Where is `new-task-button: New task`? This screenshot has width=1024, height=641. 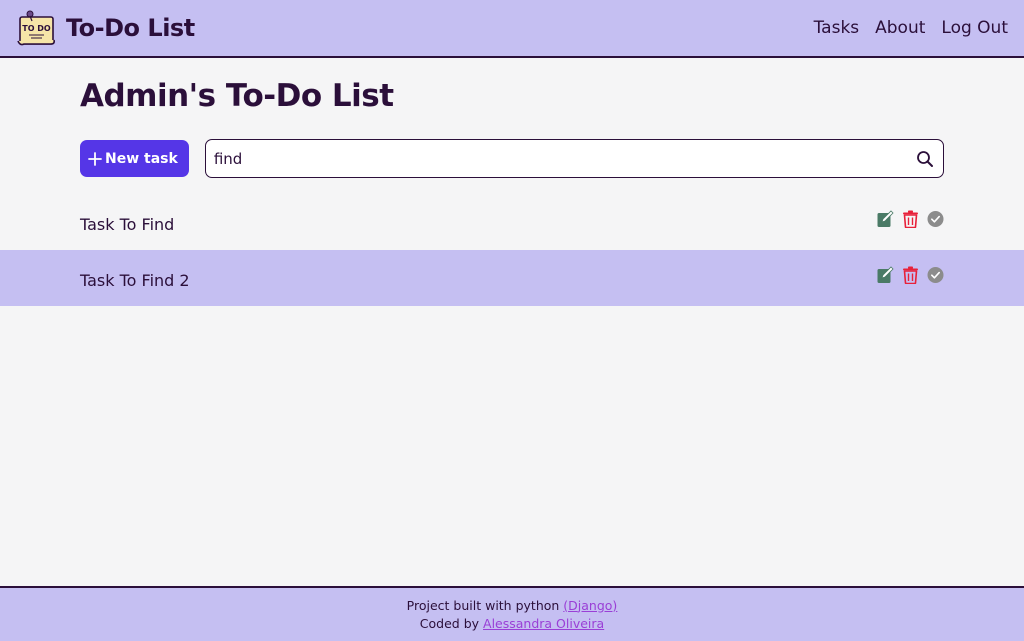
new-task-button: New task is located at coordinates (134, 158).